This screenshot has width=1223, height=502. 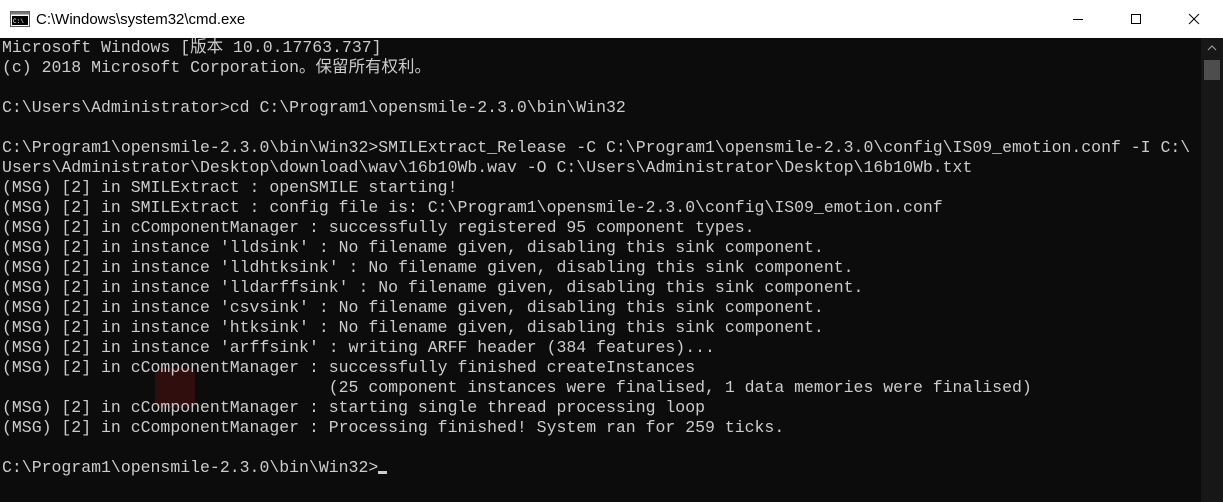 I want to click on scroll-thumb, so click(x=1212, y=70).